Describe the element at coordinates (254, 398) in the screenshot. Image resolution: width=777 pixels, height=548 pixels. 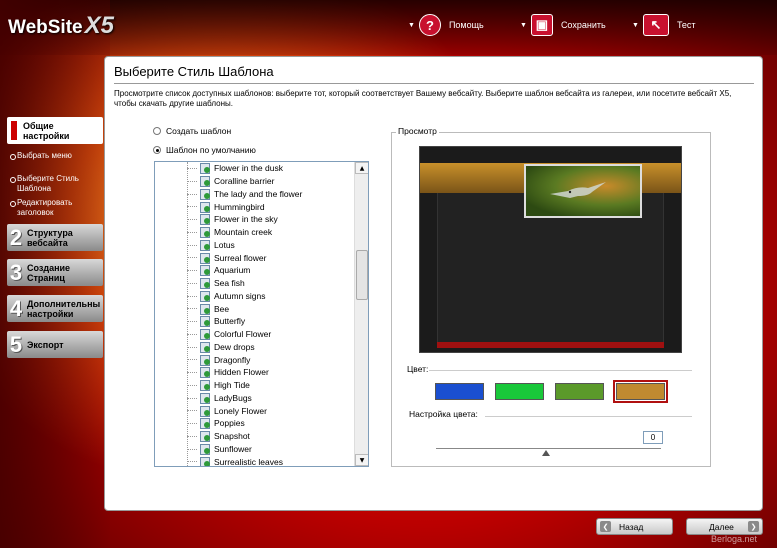
I see `template-item: LadyBugs` at that location.